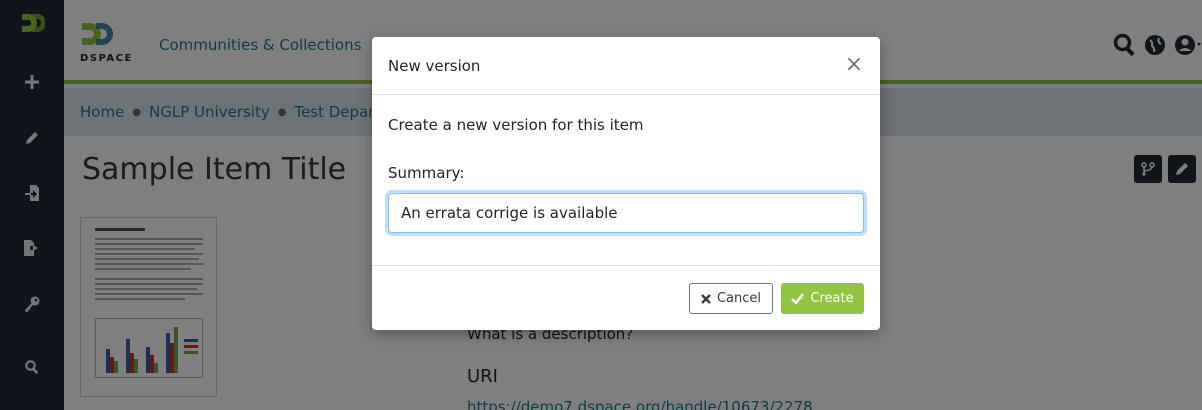 The width and height of the screenshot is (1202, 410). I want to click on create-button-label: Create, so click(832, 298).